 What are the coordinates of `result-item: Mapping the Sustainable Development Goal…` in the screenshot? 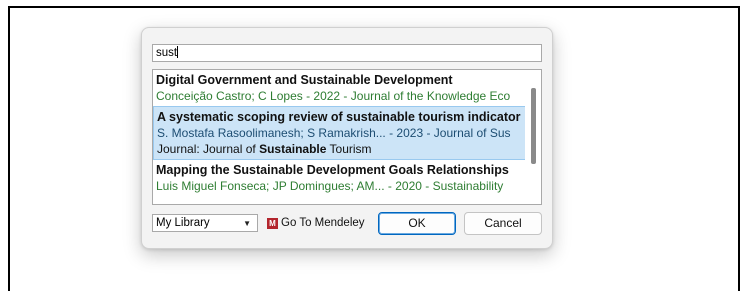 It's located at (339, 178).